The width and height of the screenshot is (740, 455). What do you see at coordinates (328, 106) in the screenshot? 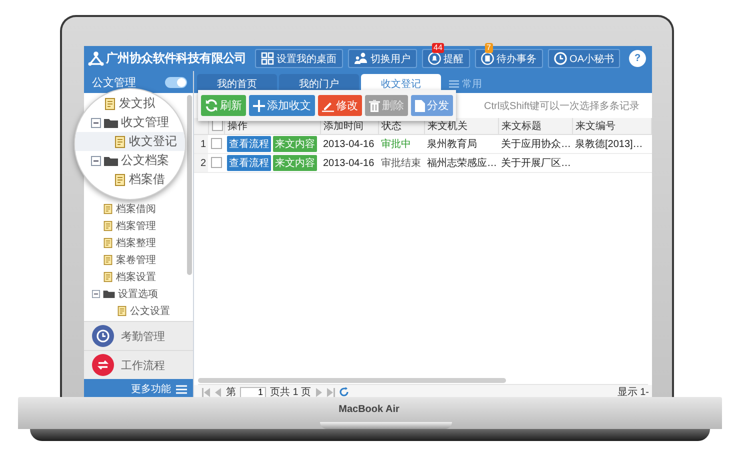
I see `pencil-icon` at bounding box center [328, 106].